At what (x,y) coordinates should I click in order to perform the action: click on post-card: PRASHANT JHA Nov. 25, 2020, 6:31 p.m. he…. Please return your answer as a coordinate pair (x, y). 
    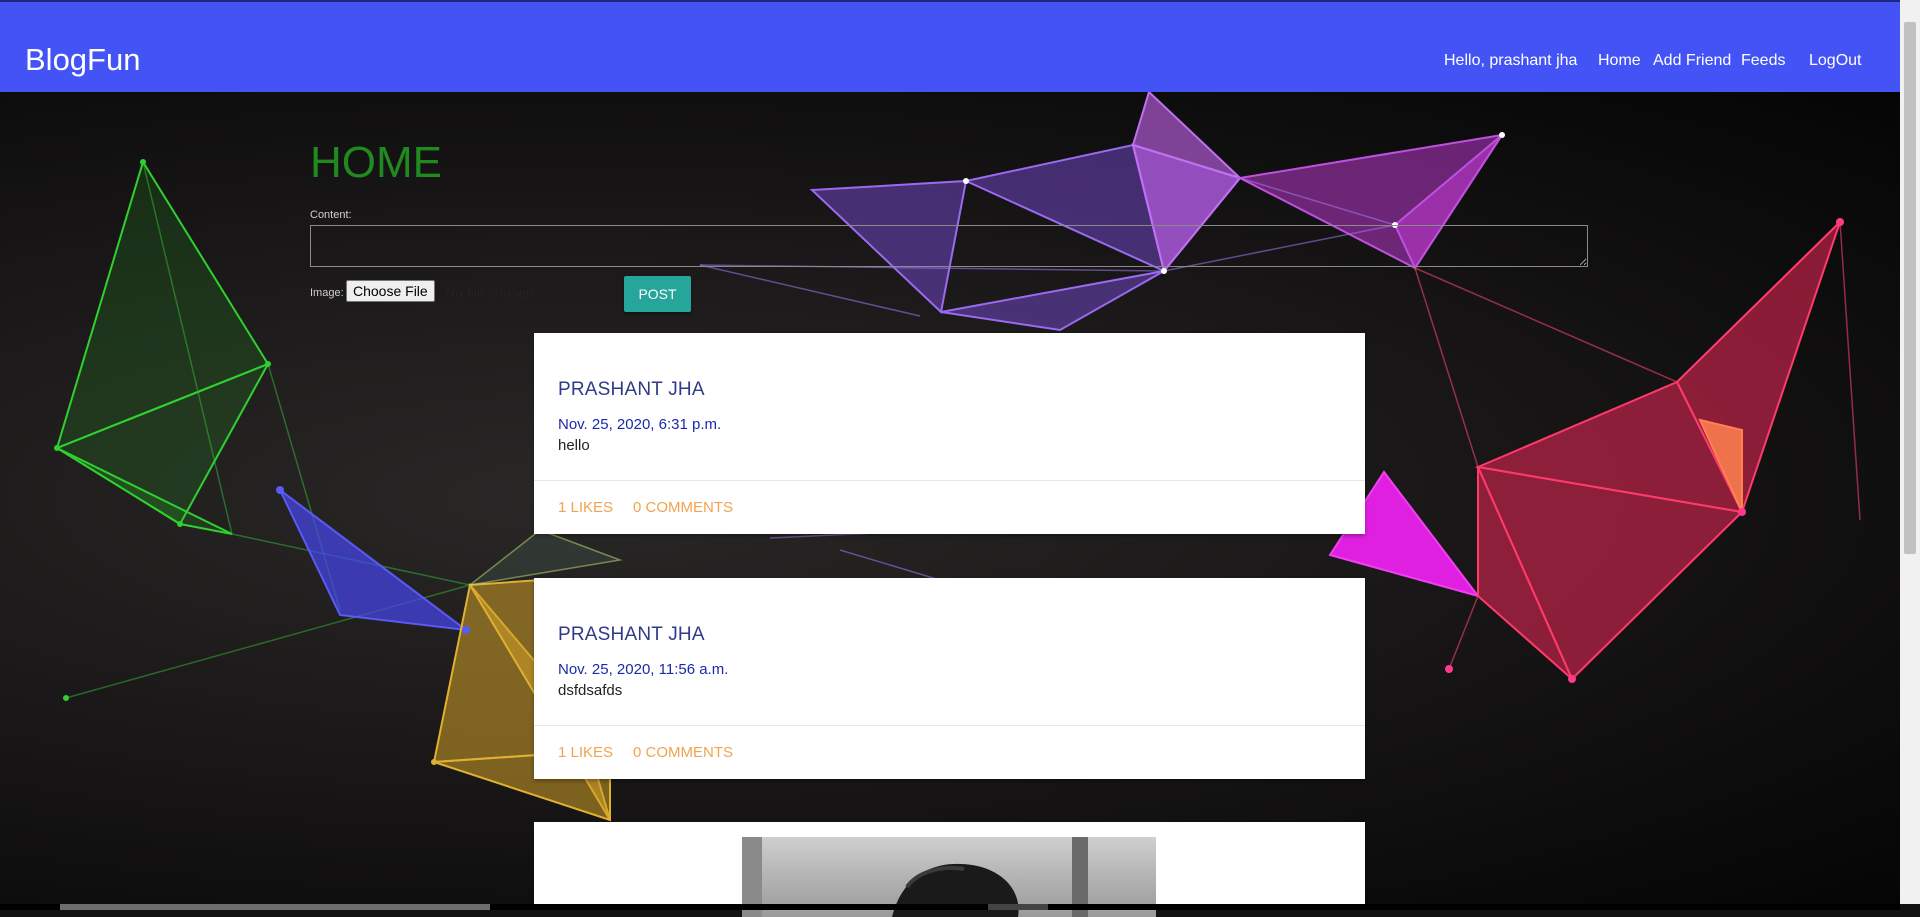
    Looking at the image, I should click on (949, 433).